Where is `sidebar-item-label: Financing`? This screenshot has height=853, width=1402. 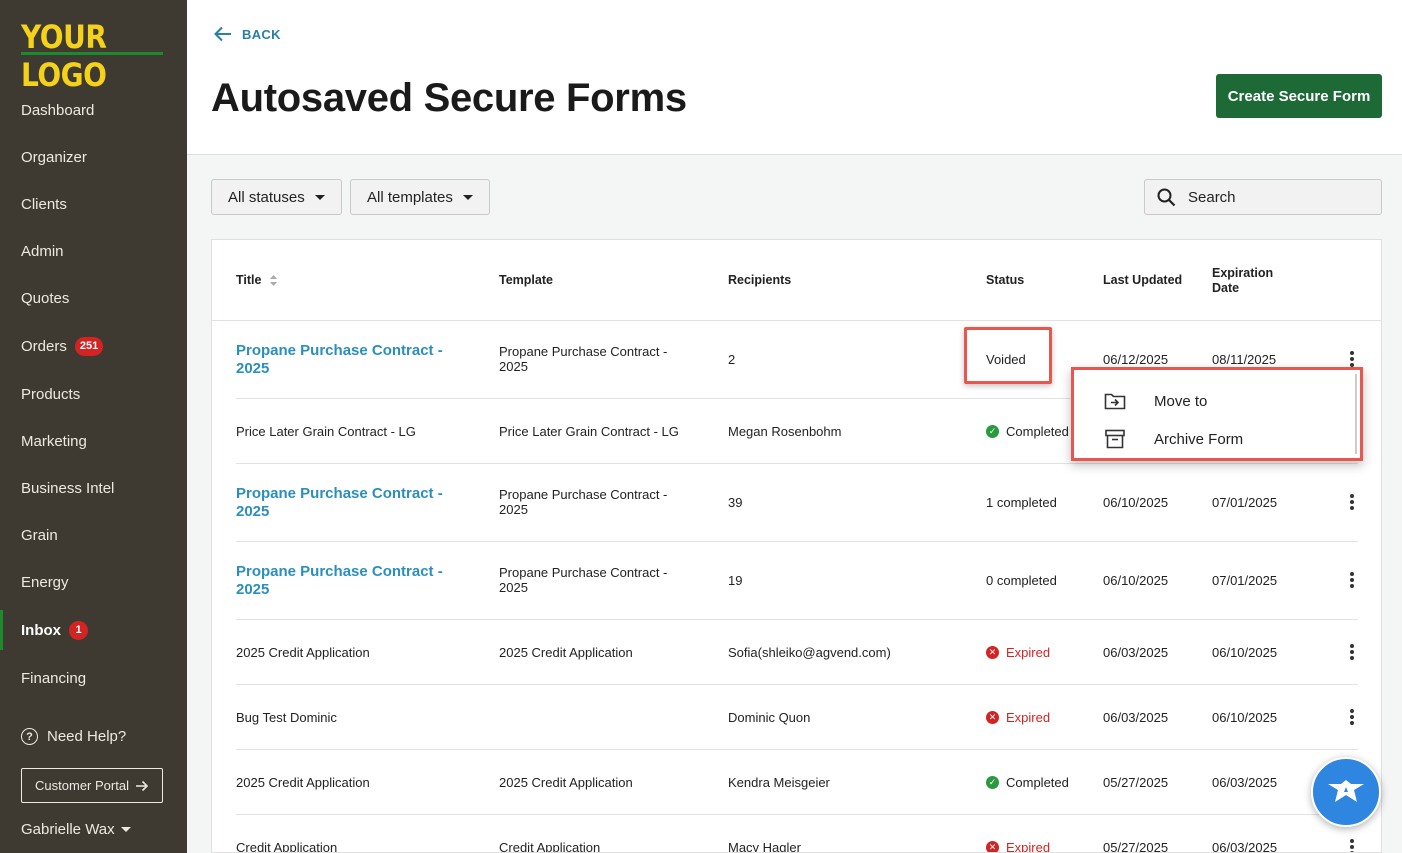 sidebar-item-label: Financing is located at coordinates (54, 678).